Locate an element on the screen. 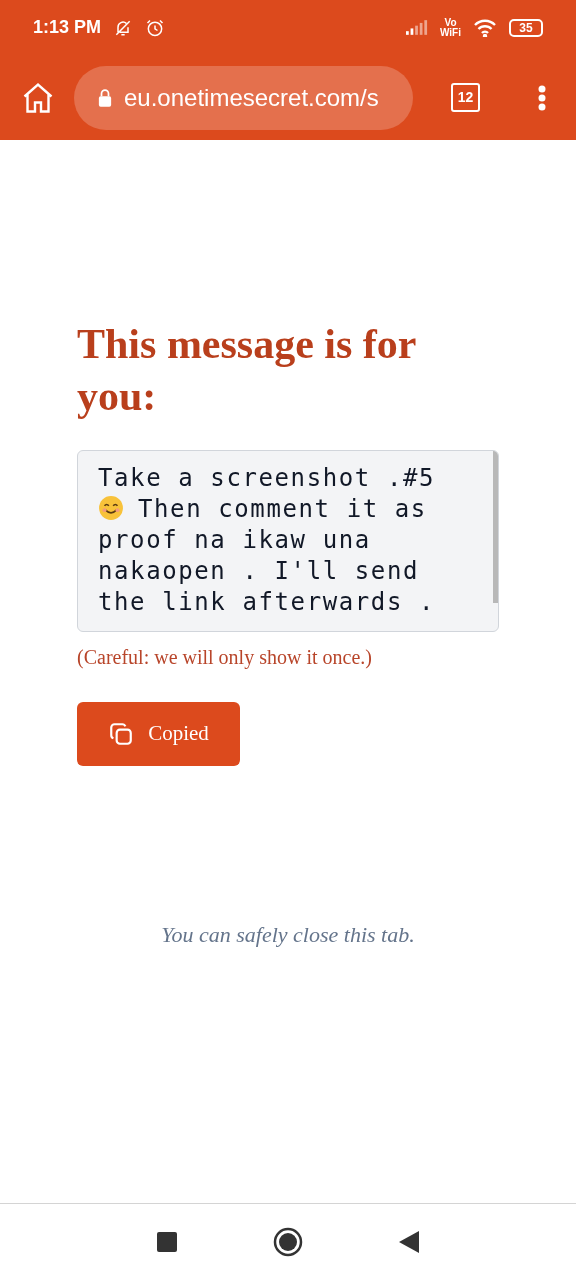  network-label: Vo WiFi is located at coordinates (450, 27).